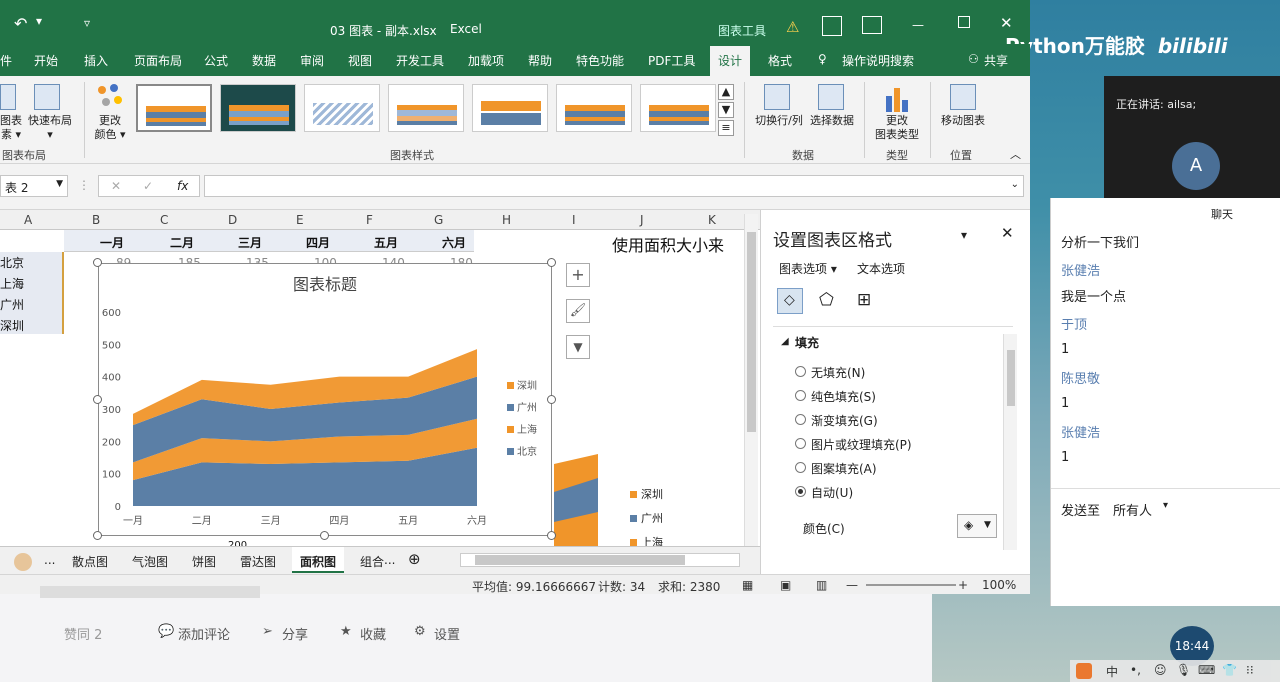  What do you see at coordinates (12, 283) in the screenshot?
I see `cell-row-shanghai: 上海` at bounding box center [12, 283].